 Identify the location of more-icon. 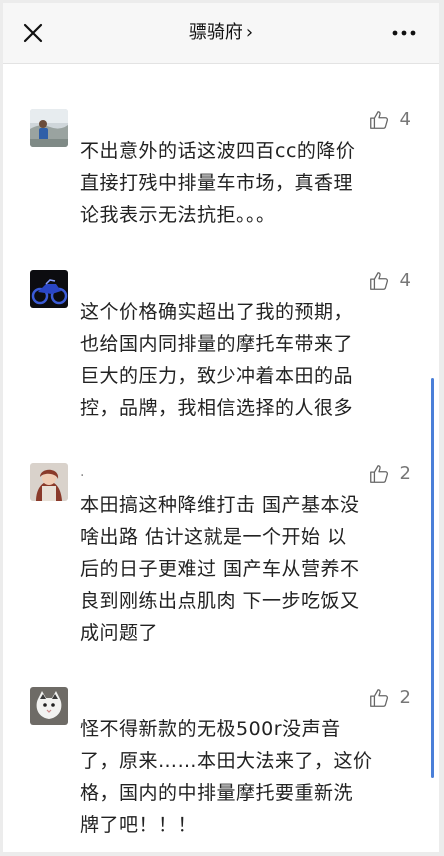
(404, 33).